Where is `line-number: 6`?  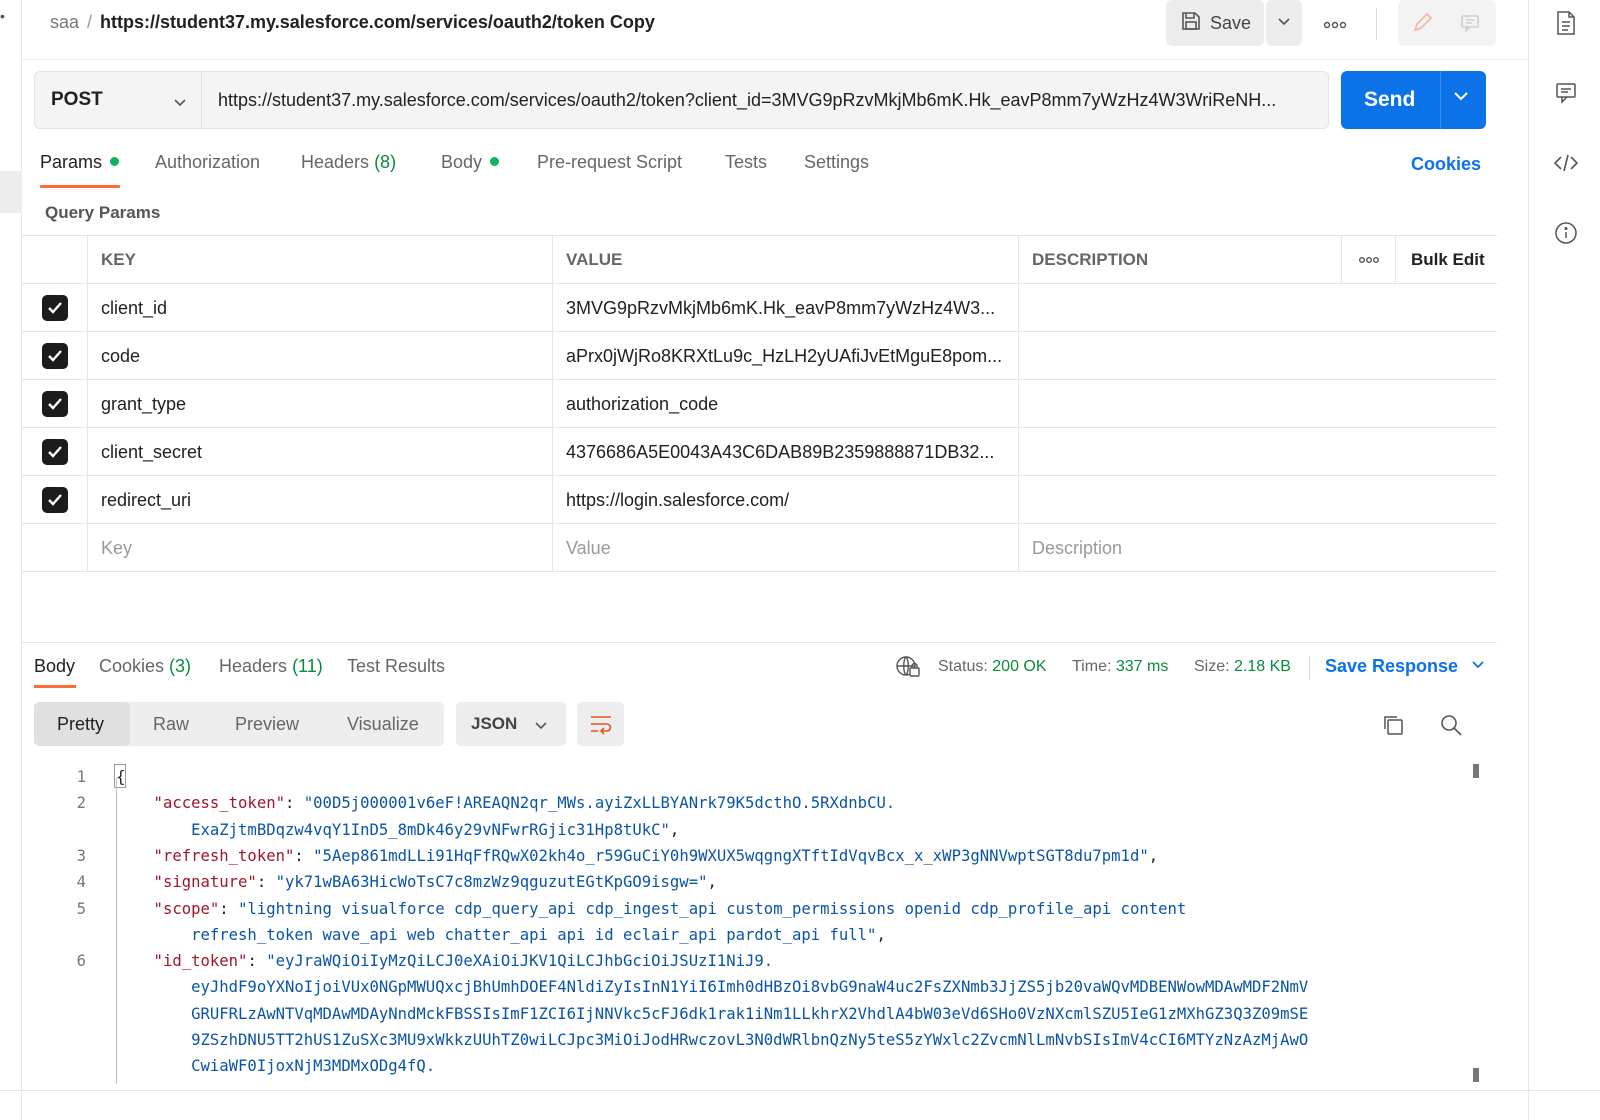
line-number: 6 is located at coordinates (81, 961).